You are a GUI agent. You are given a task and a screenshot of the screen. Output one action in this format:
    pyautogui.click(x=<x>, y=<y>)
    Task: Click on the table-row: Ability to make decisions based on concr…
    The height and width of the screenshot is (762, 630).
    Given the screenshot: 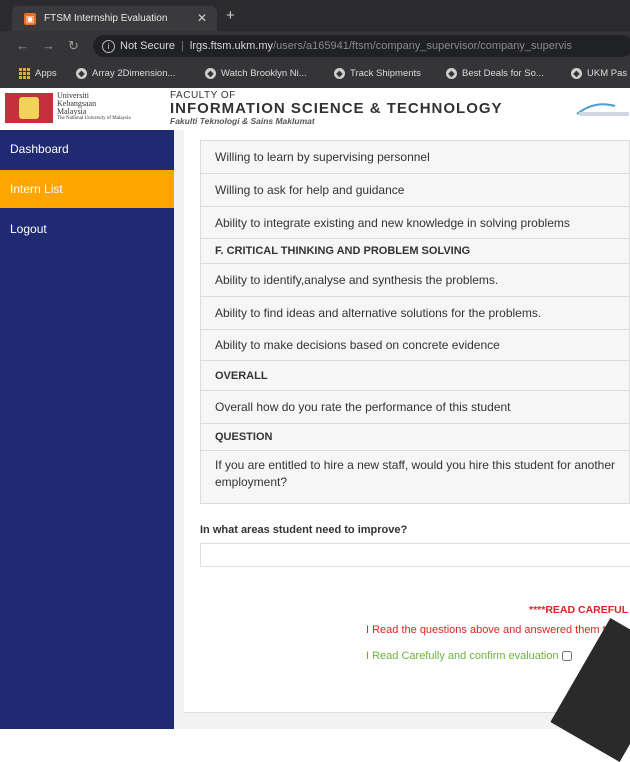 What is the action you would take?
    pyautogui.click(x=415, y=345)
    